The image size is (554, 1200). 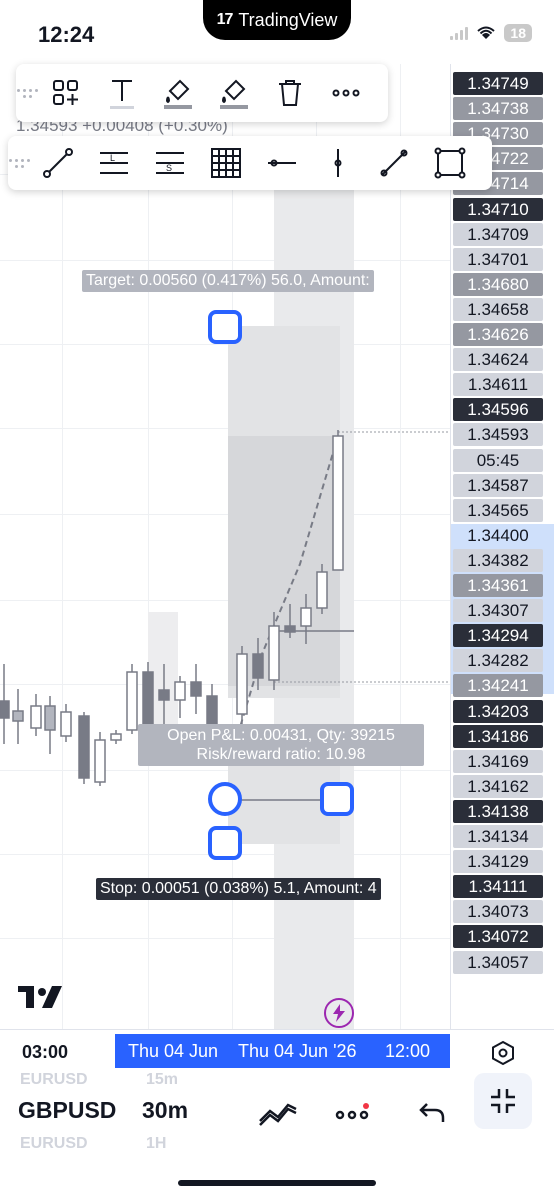 I want to click on more-icon, so click(x=346, y=93).